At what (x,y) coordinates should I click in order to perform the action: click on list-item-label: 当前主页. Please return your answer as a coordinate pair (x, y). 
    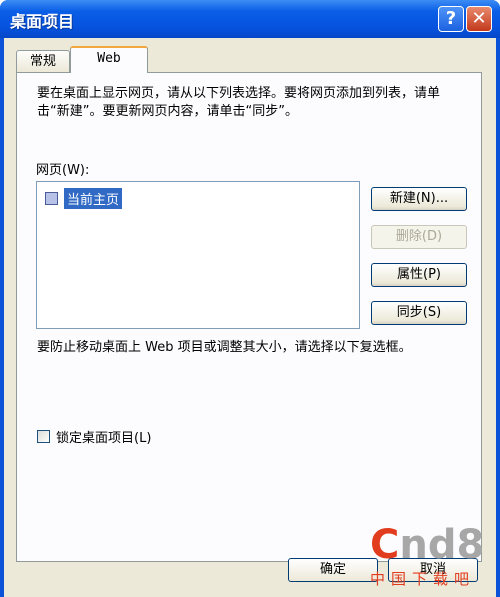
    Looking at the image, I should click on (93, 198).